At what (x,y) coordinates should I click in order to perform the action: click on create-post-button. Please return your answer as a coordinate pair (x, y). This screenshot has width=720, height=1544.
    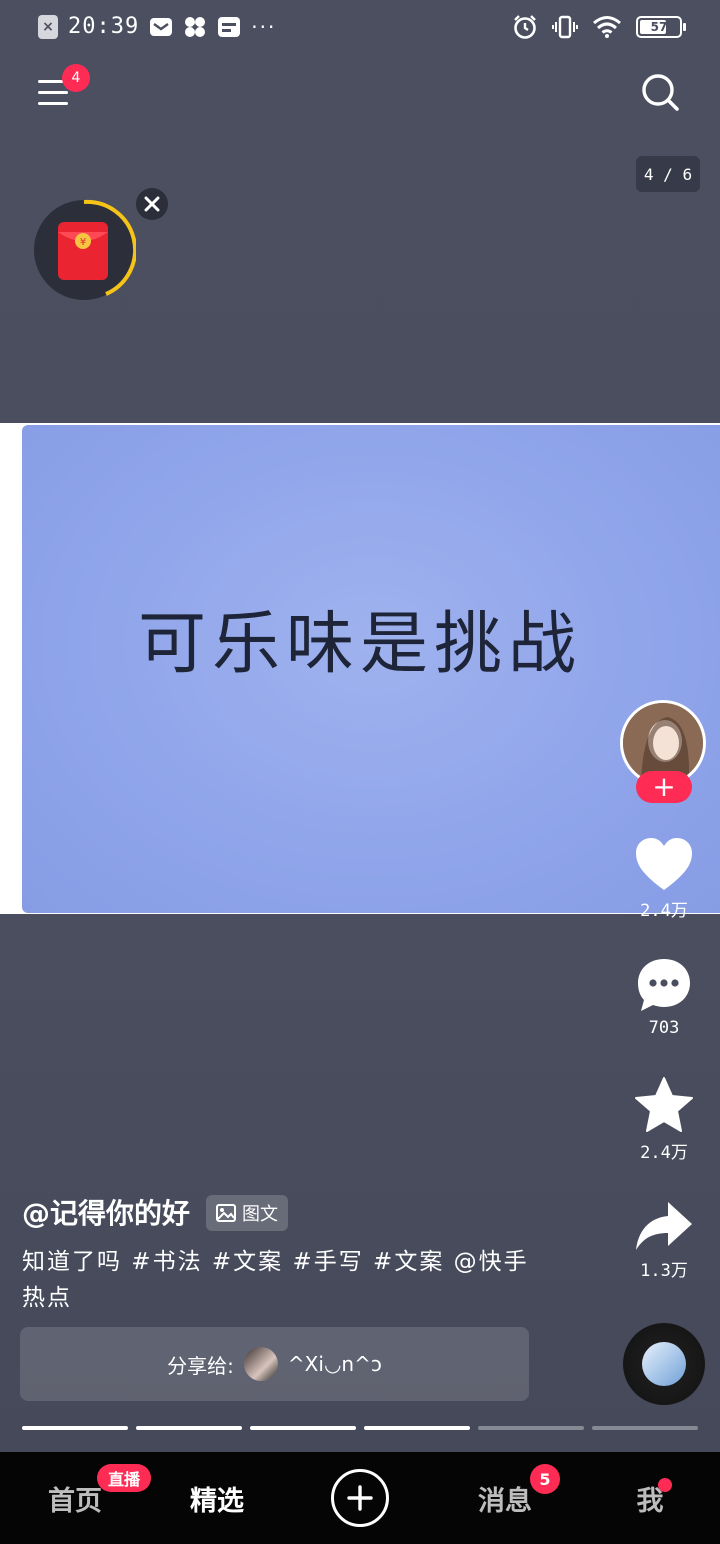
    Looking at the image, I should click on (360, 1498).